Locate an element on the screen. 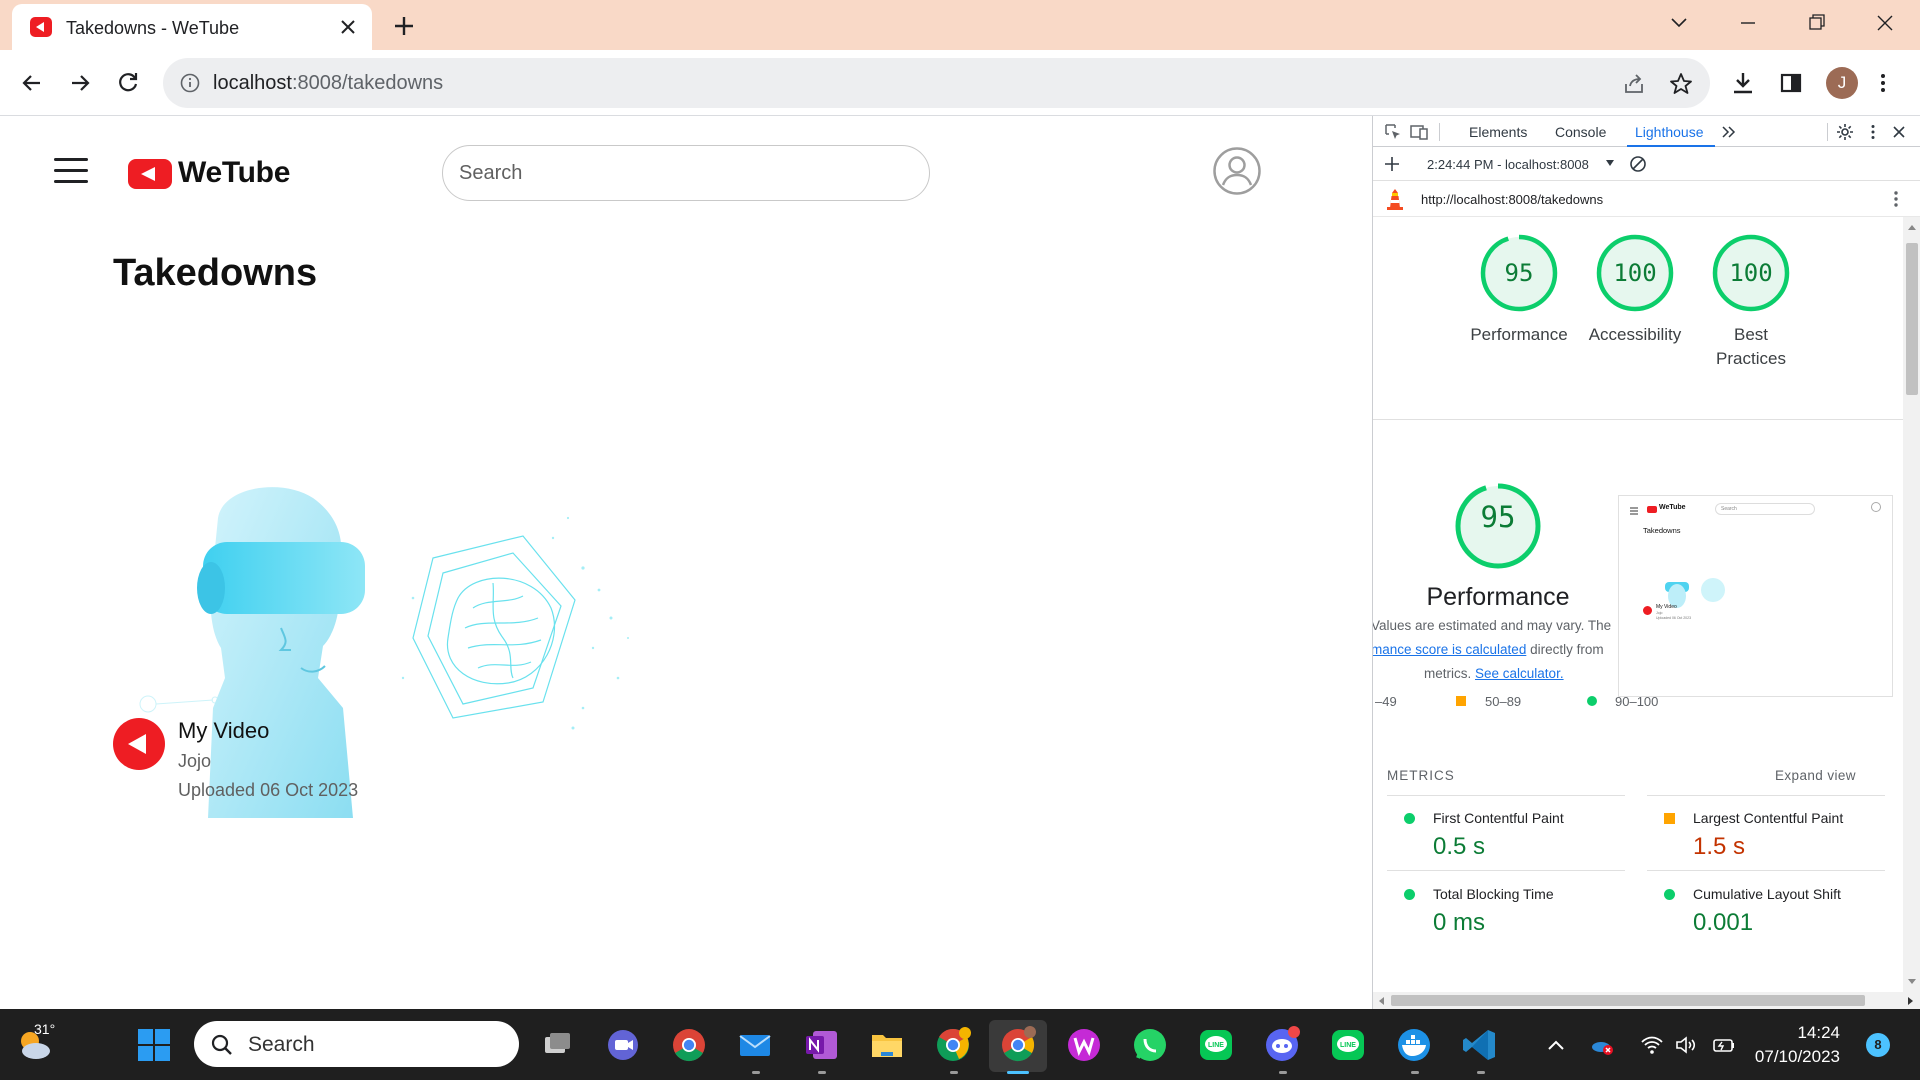 Image resolution: width=1920 pixels, height=1080 pixels. devtools-menu-icon is located at coordinates (1873, 132).